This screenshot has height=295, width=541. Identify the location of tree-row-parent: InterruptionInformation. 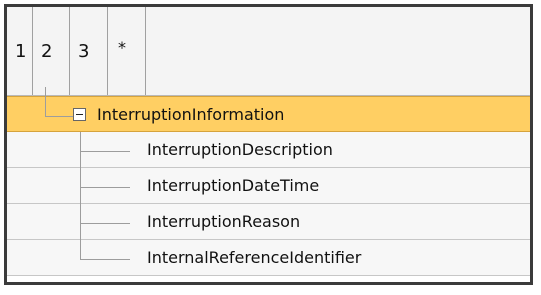
(268, 109).